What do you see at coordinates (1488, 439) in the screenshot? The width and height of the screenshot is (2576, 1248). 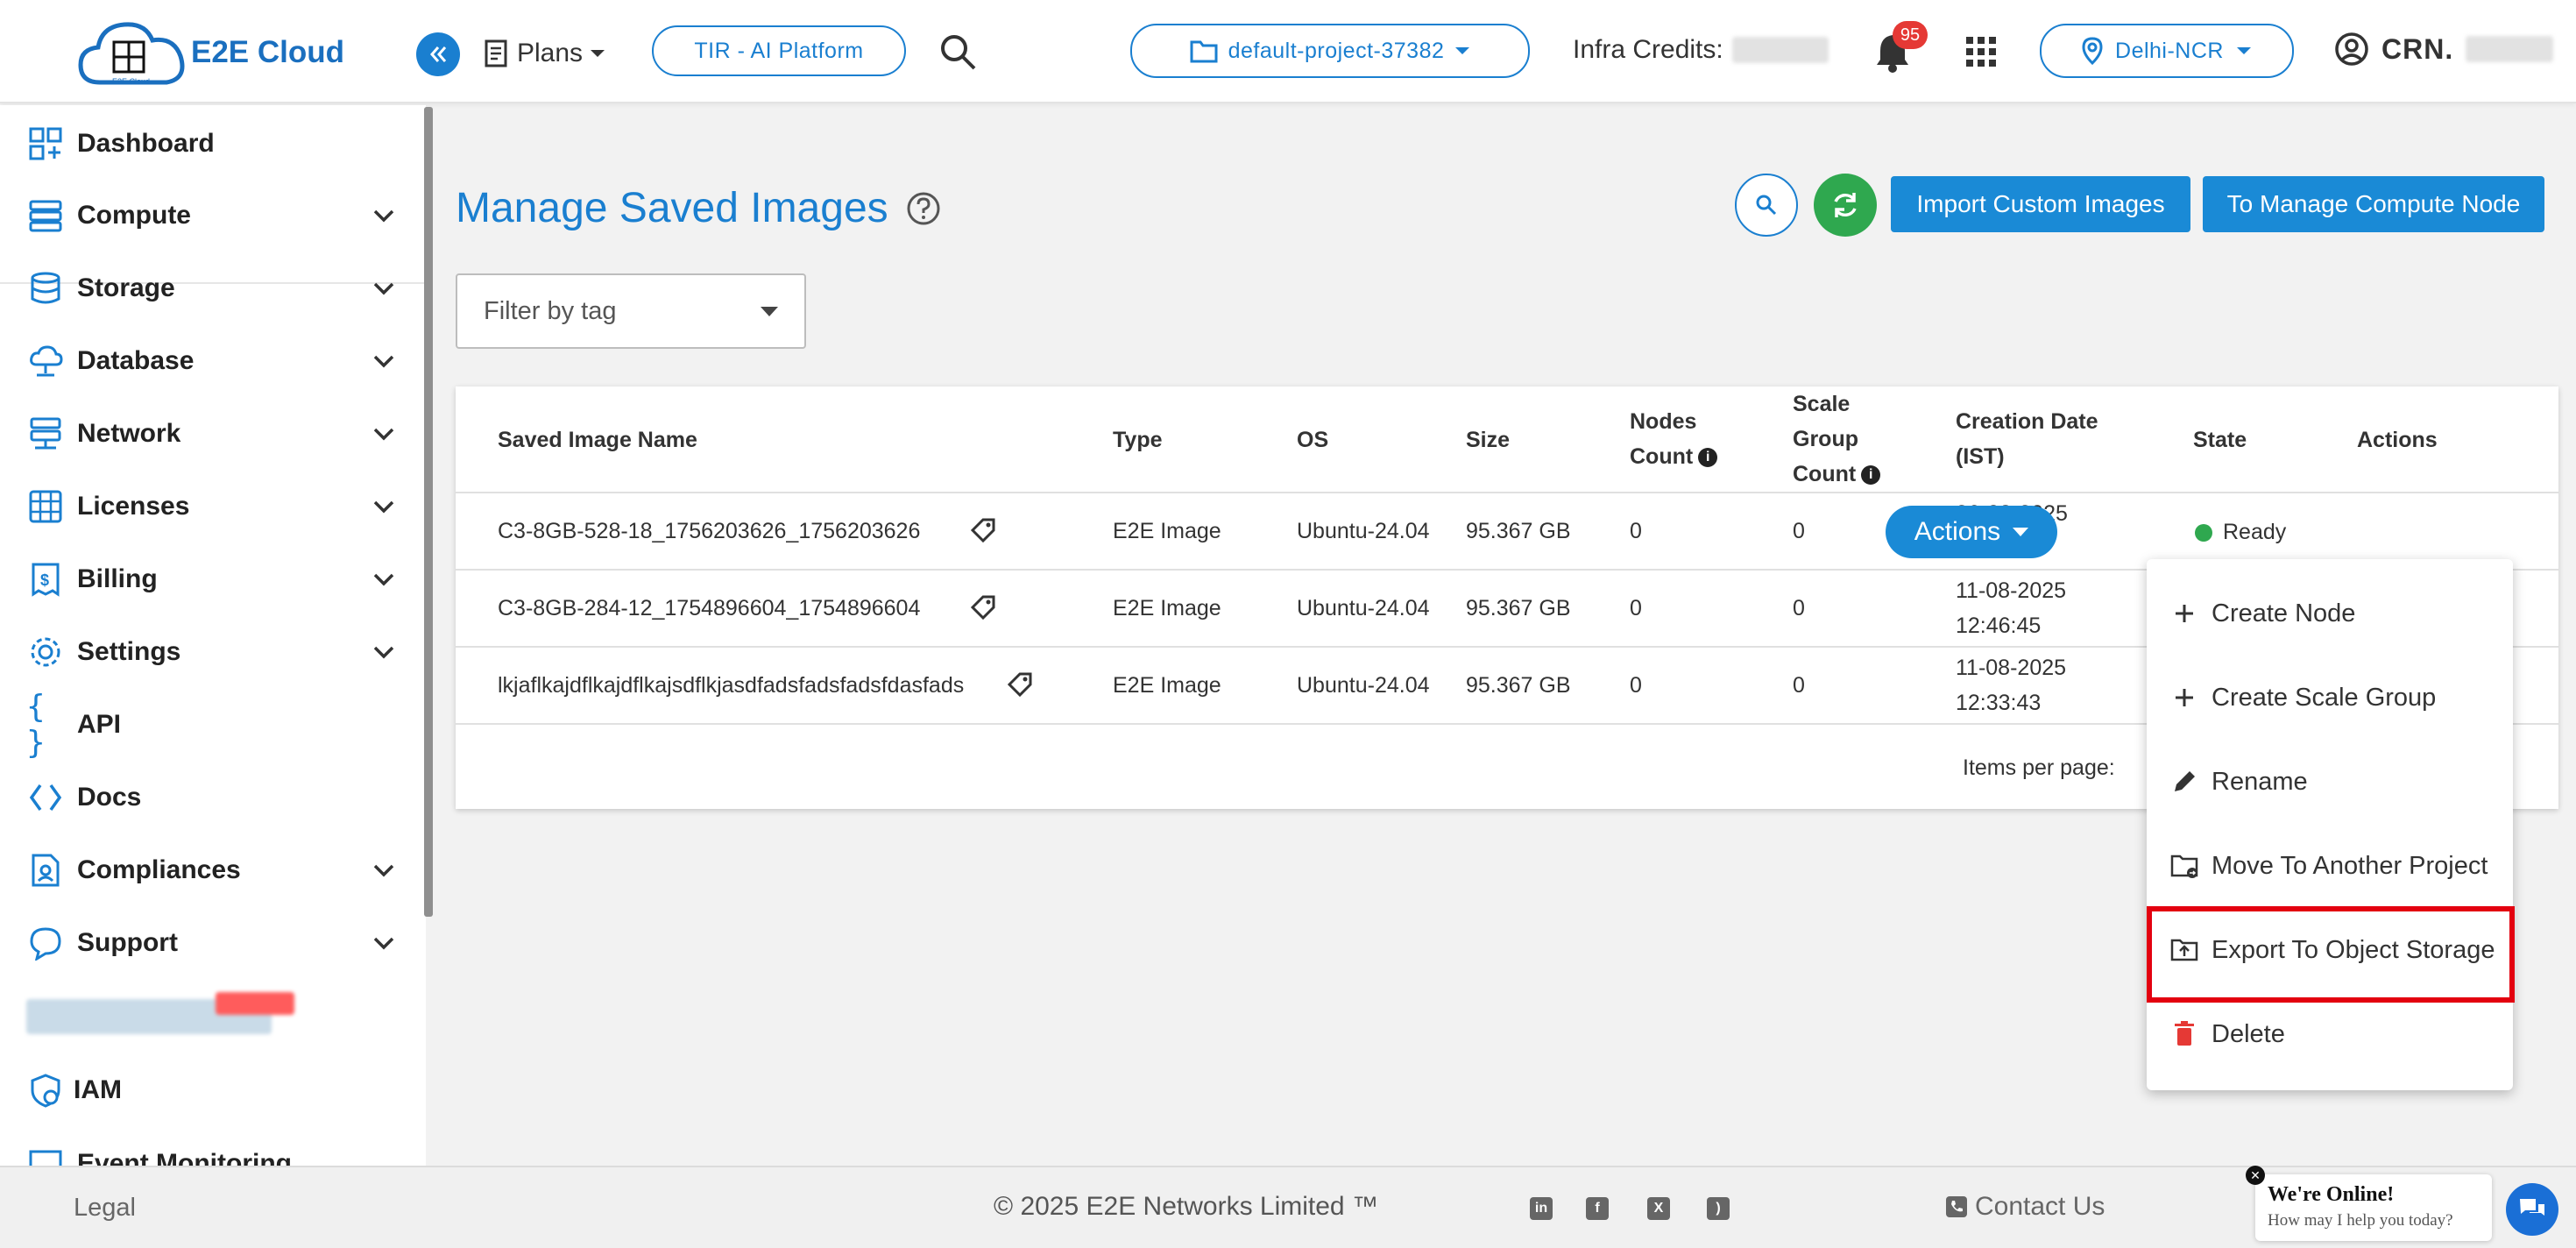 I see `column-header-size: Size` at bounding box center [1488, 439].